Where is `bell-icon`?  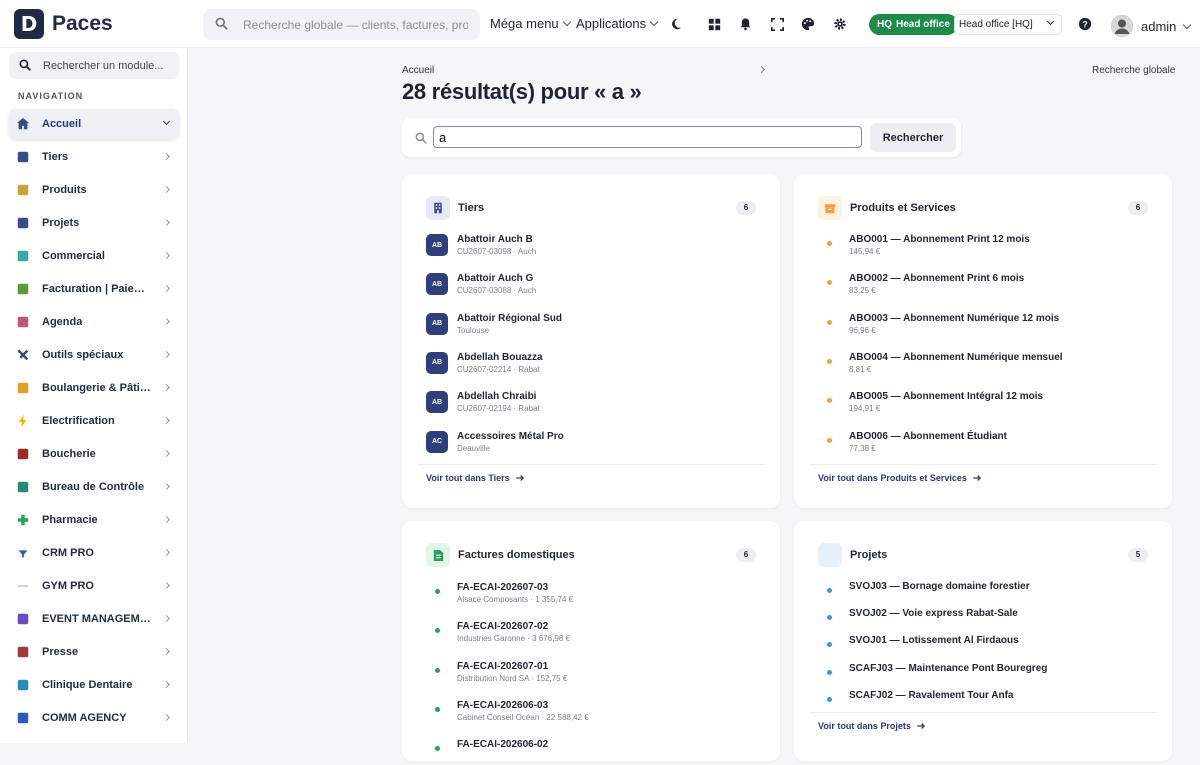
bell-icon is located at coordinates (745, 24).